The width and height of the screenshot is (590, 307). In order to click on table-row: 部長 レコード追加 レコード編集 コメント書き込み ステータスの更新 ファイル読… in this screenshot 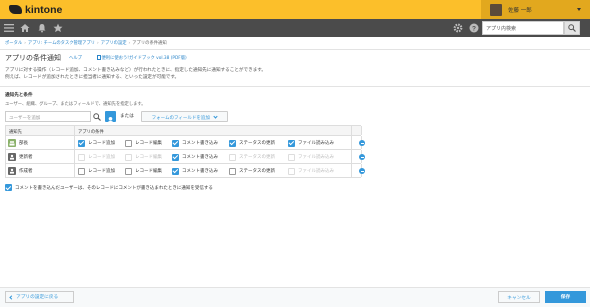, I will do `click(185, 143)`.